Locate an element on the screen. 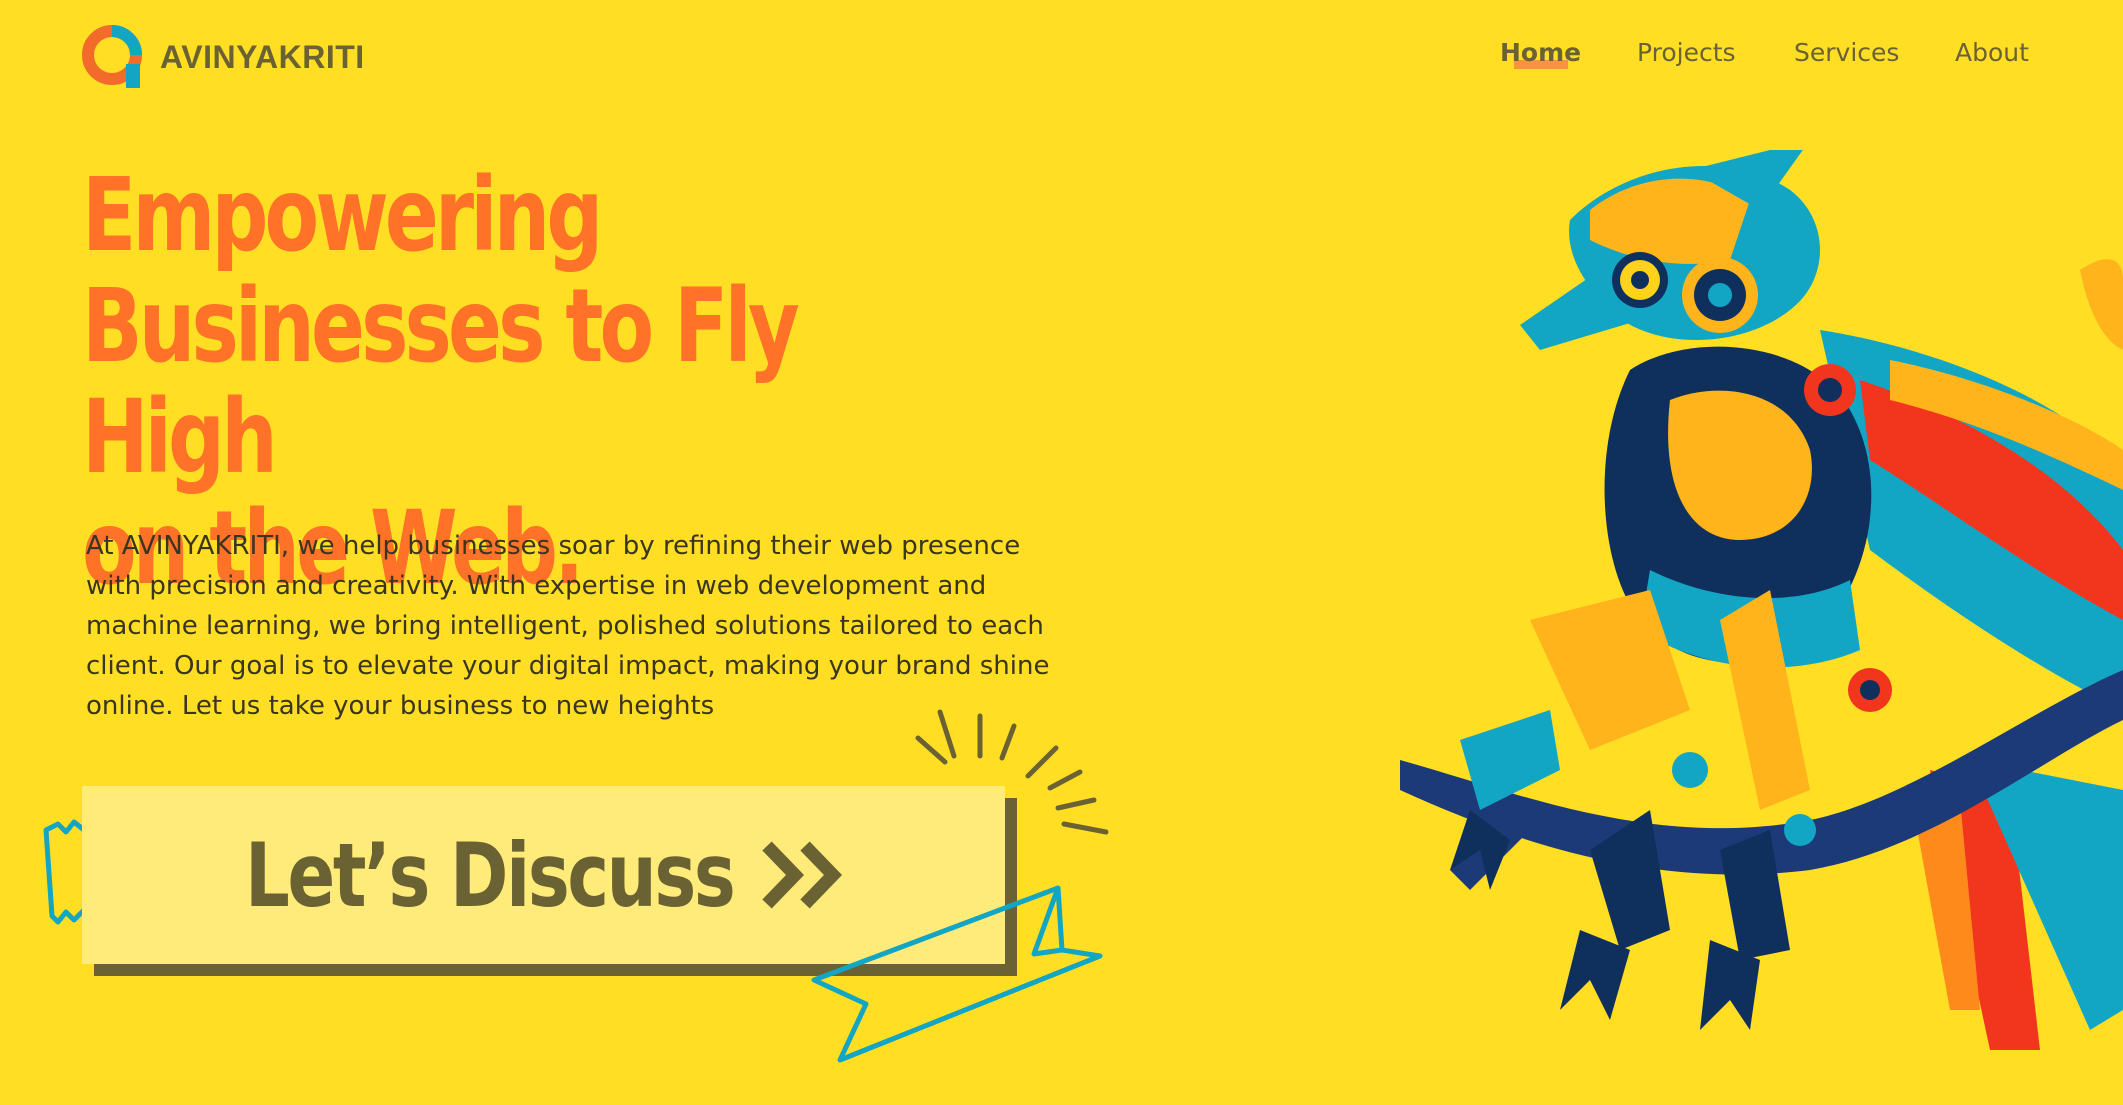  main-nav: Home Projects Services About is located at coordinates (1762, 58).